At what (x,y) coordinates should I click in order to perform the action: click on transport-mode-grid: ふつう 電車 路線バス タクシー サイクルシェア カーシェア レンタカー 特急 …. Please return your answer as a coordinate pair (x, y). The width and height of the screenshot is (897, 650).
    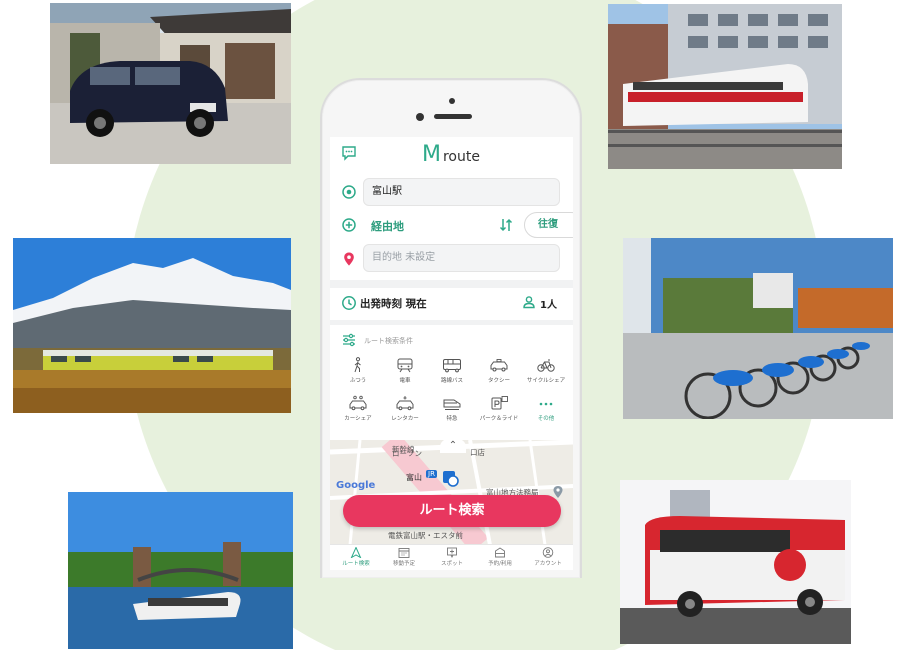
    Looking at the image, I should click on (452, 392).